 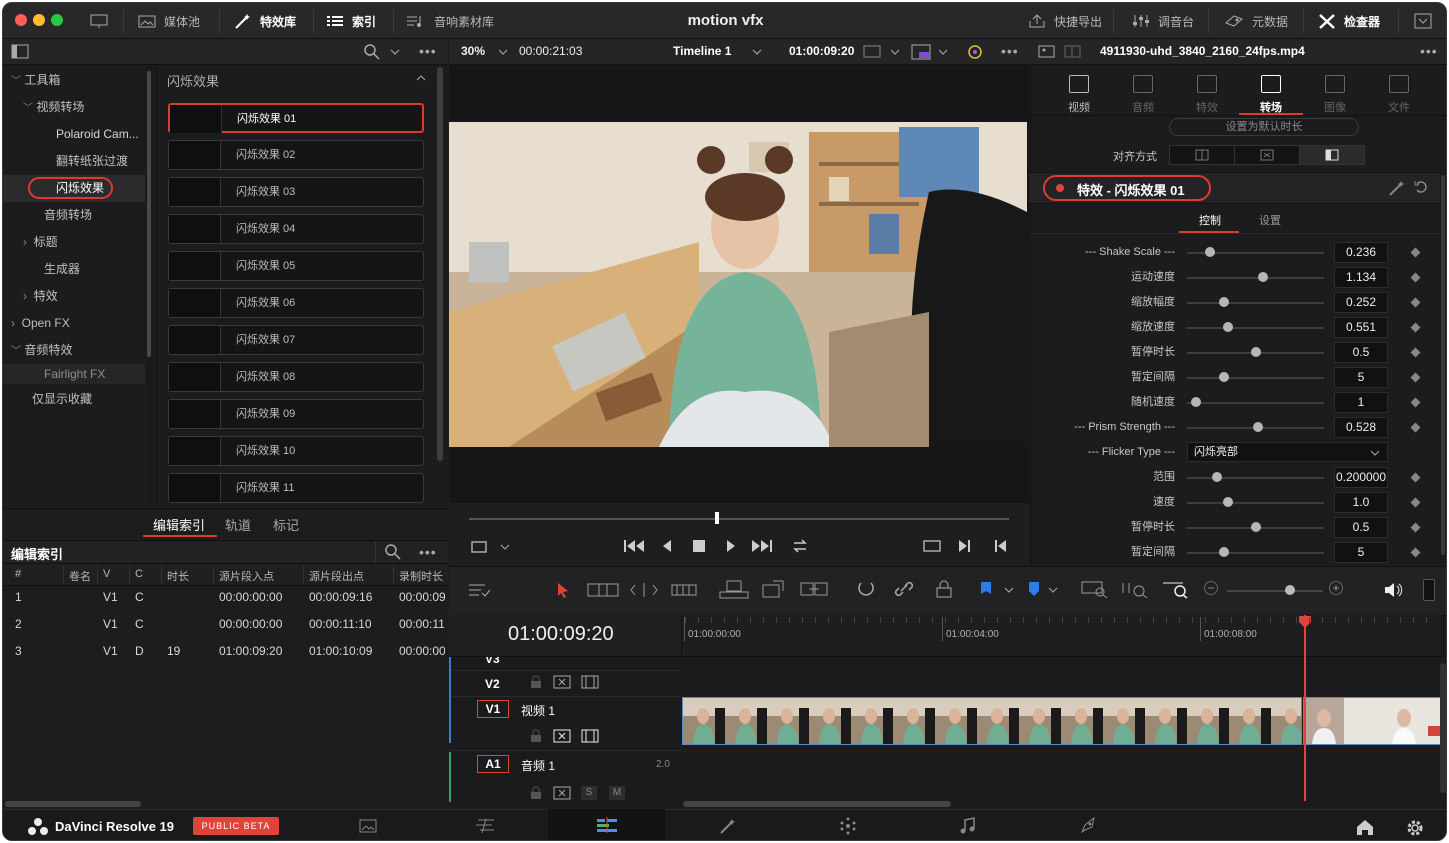 I want to click on param-value-field: 1, so click(x=1361, y=402).